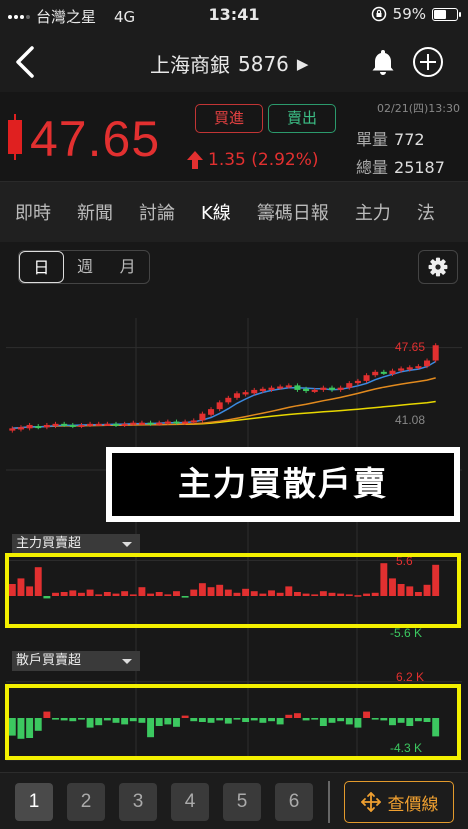 The height and width of the screenshot is (829, 468). Describe the element at coordinates (428, 62) in the screenshot. I see `add-watchlist-icon` at that location.